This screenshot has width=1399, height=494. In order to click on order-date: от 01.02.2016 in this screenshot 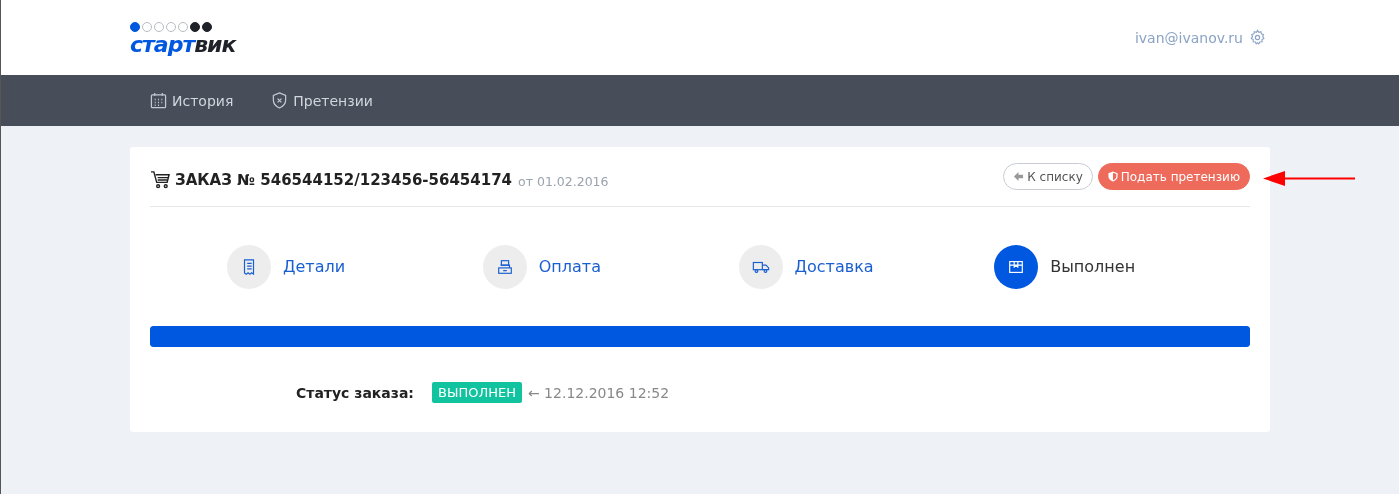, I will do `click(563, 181)`.